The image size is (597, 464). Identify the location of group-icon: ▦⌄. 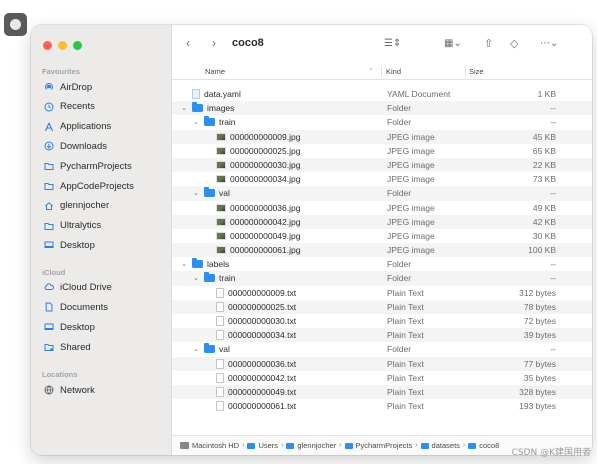
(453, 43).